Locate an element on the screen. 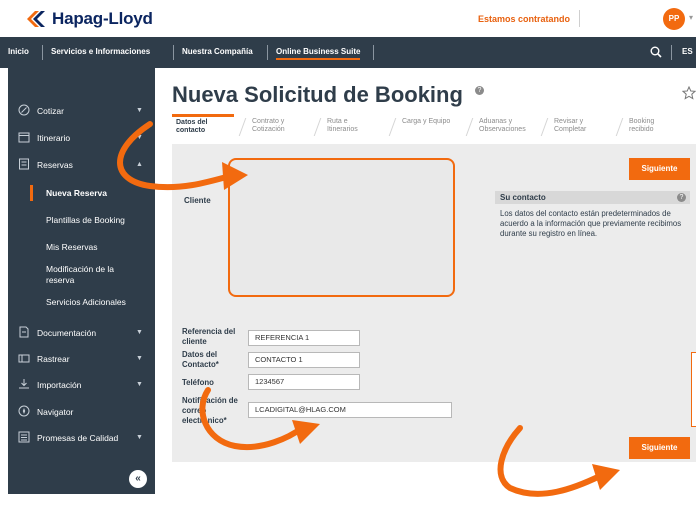 The height and width of the screenshot is (513, 696). track-icon is located at coordinates (24, 358).